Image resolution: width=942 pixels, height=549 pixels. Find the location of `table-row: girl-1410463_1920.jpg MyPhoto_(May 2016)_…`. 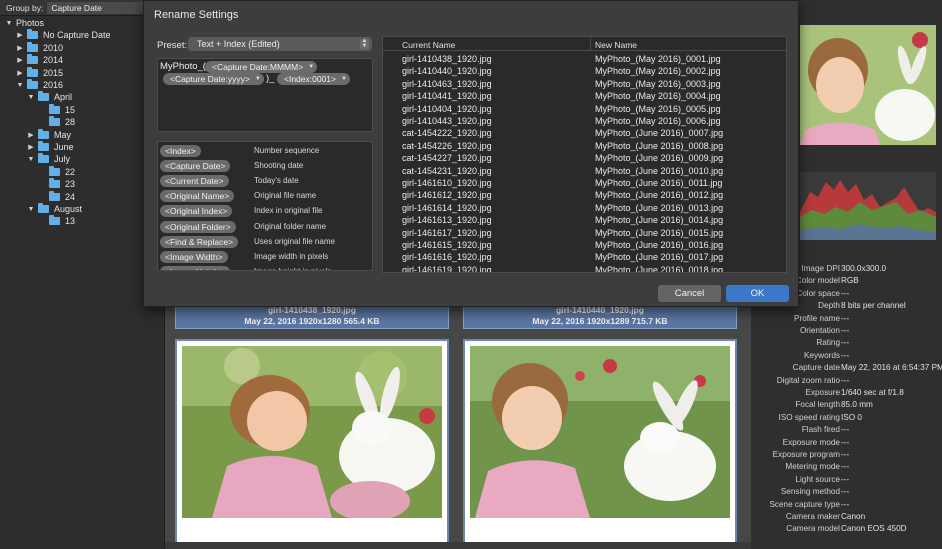

table-row: girl-1410463_1920.jpg MyPhoto_(May 2016)_… is located at coordinates (584, 85).